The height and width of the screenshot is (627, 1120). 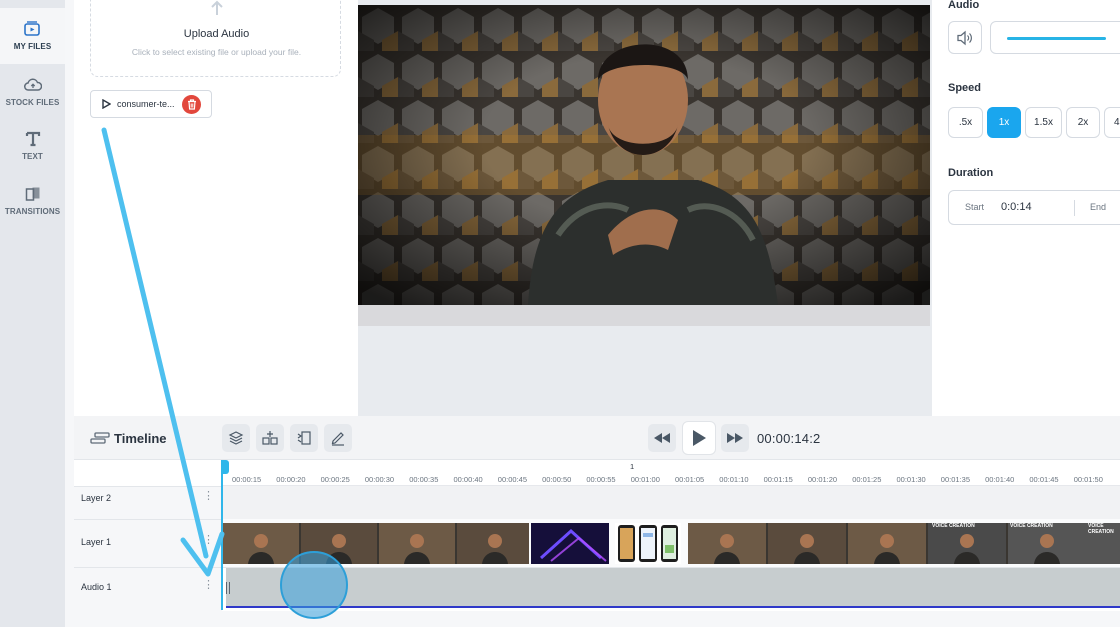 What do you see at coordinates (911, 479) in the screenshot?
I see `ruler-tick-label: 00:01:30` at bounding box center [911, 479].